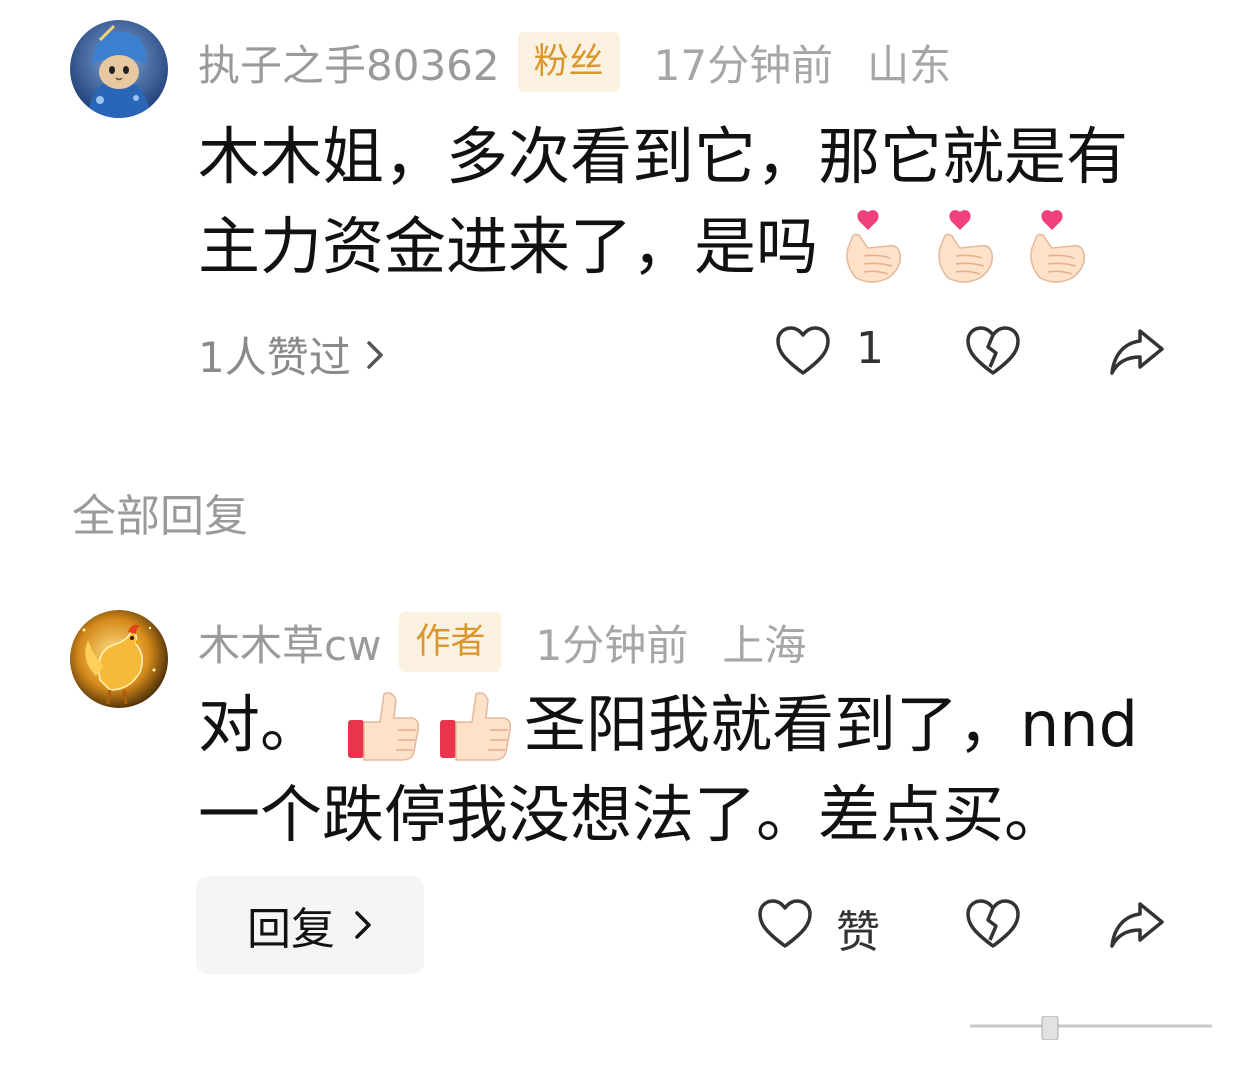 Image resolution: width=1238 pixels, height=1068 pixels. Describe the element at coordinates (909, 65) in the screenshot. I see `comment-location: 山东` at that location.